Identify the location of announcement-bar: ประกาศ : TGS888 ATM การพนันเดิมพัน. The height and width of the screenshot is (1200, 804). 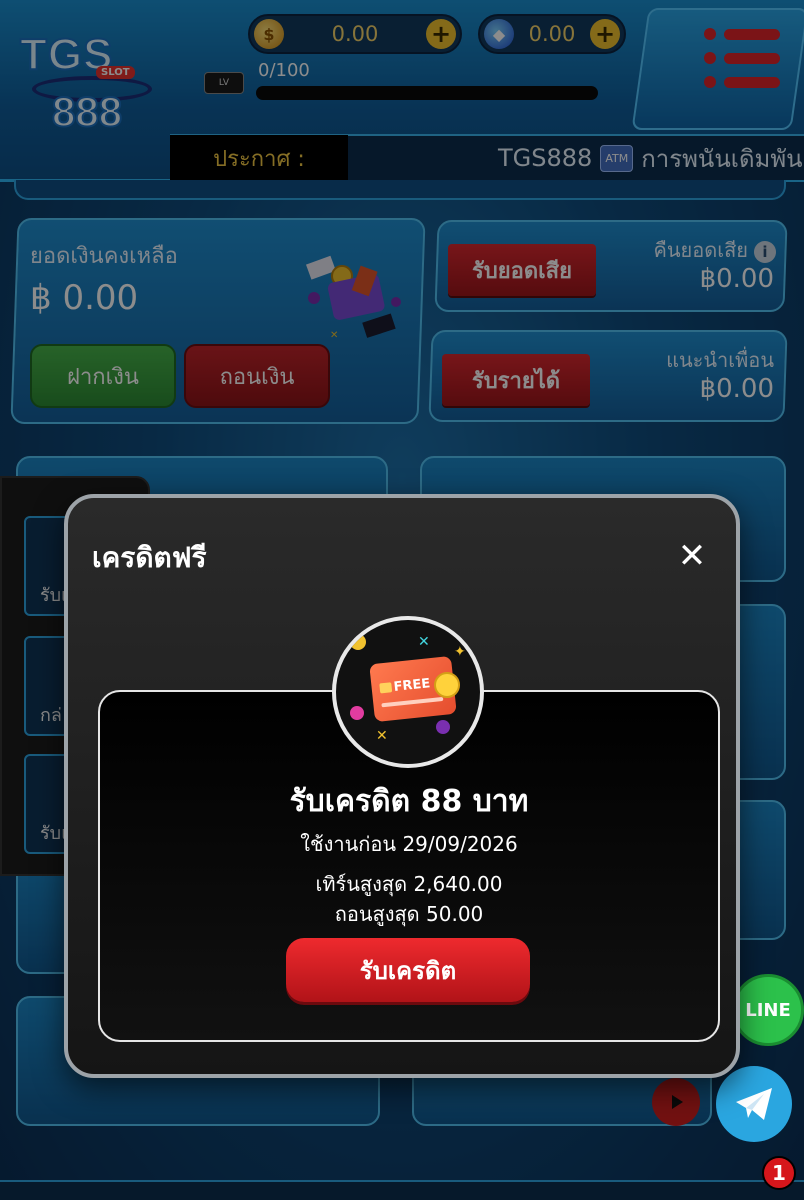
(487, 157).